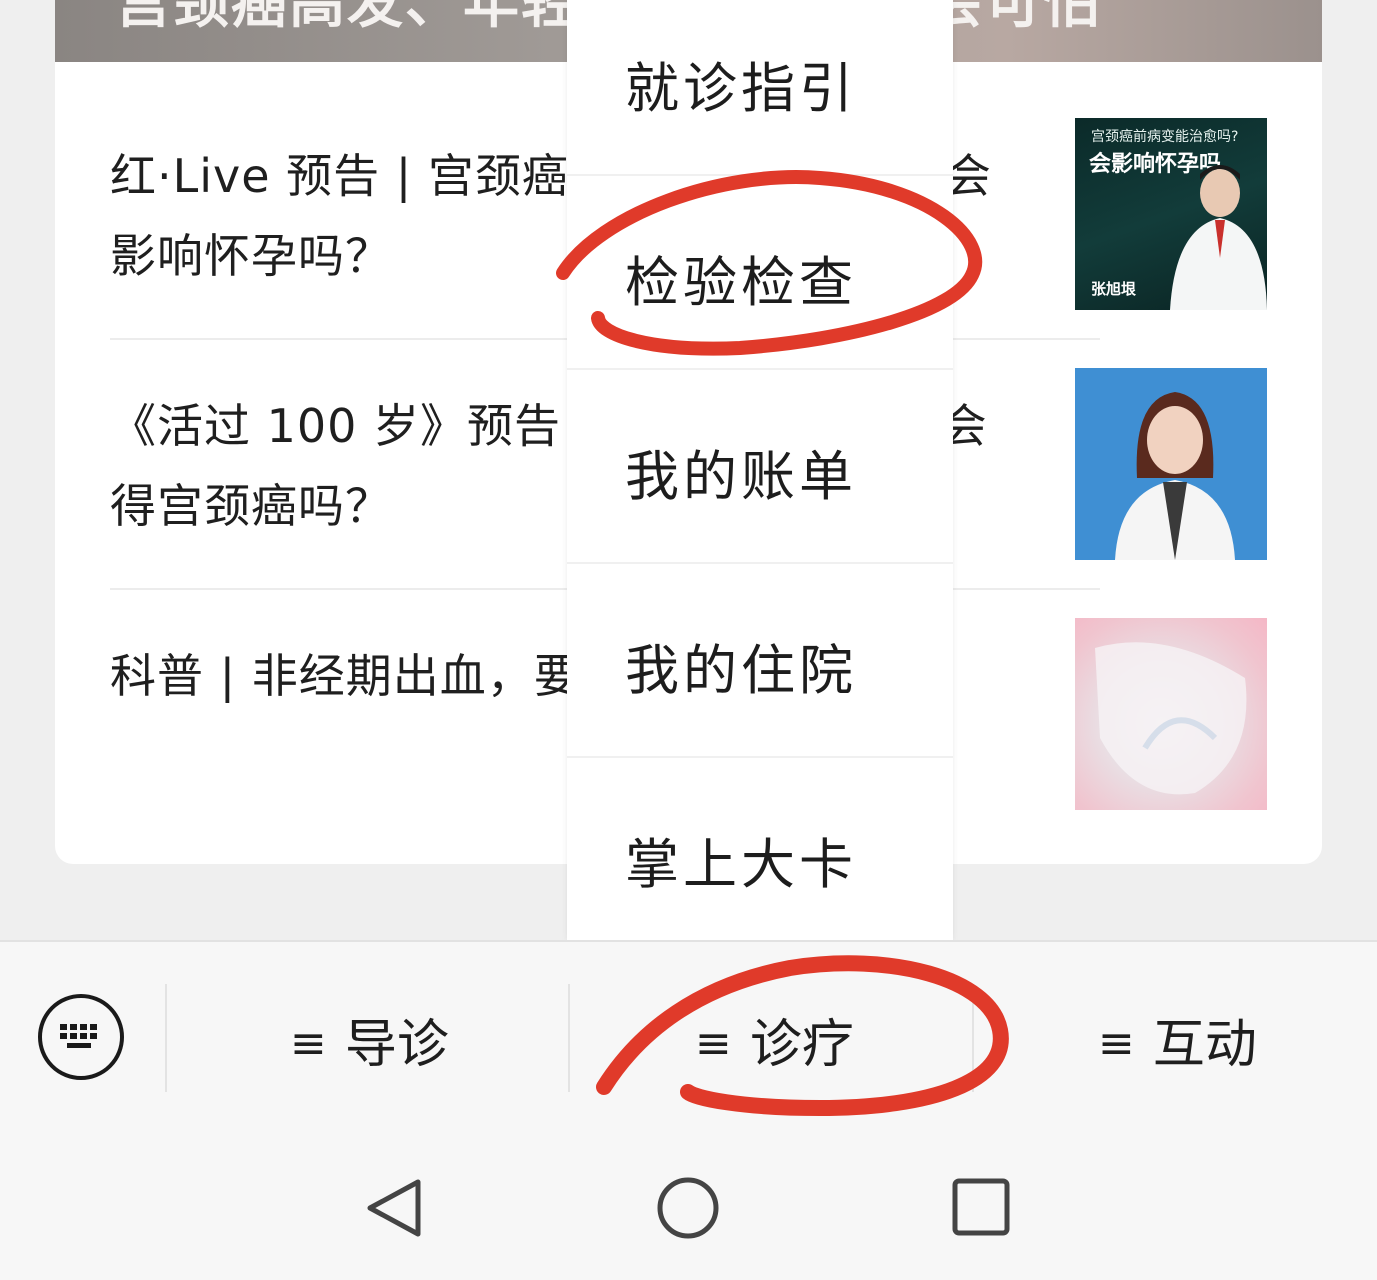 The image size is (1377, 1280). I want to click on recents-icon, so click(982, 1208).